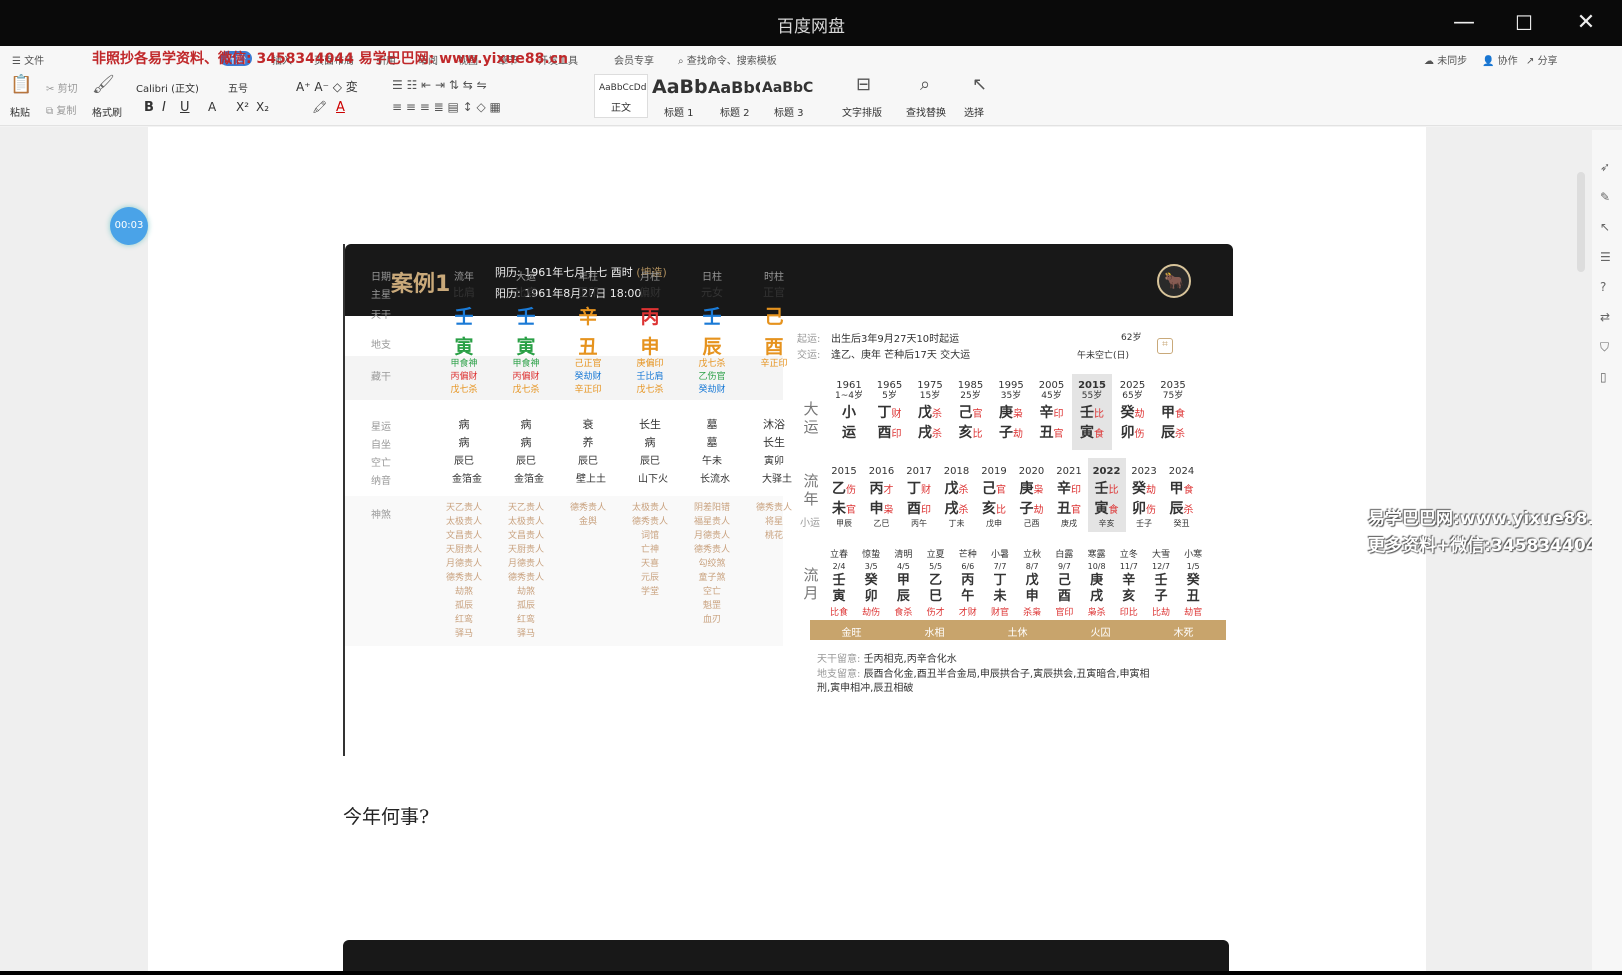 This screenshot has width=1622, height=975. Describe the element at coordinates (788, 88) in the screenshot. I see `style-heading3-preview: AaBbC` at that location.